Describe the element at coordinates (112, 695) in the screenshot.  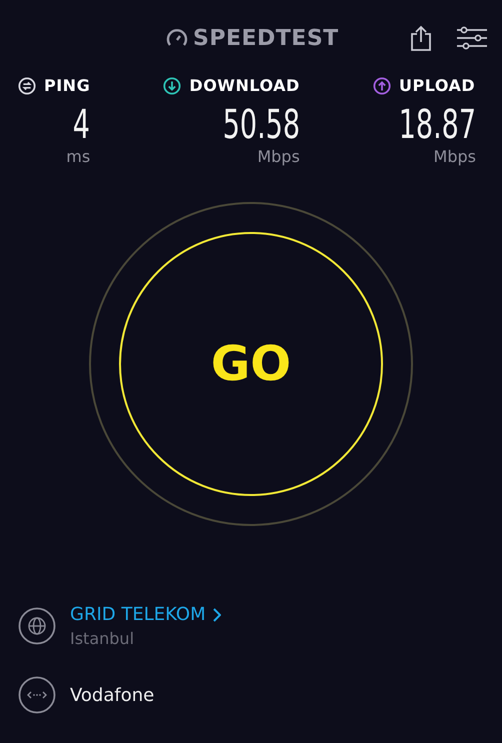
I see `provider-name: Vodafone` at that location.